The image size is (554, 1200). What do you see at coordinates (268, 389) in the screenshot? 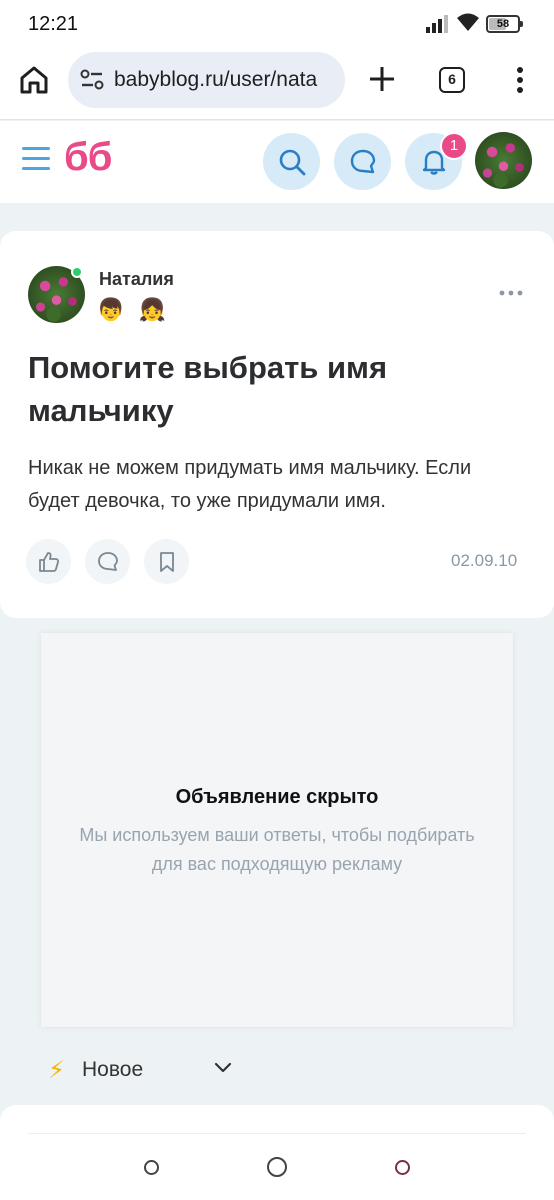
I see `post-title: Помогите выбрать имя мальчику` at bounding box center [268, 389].